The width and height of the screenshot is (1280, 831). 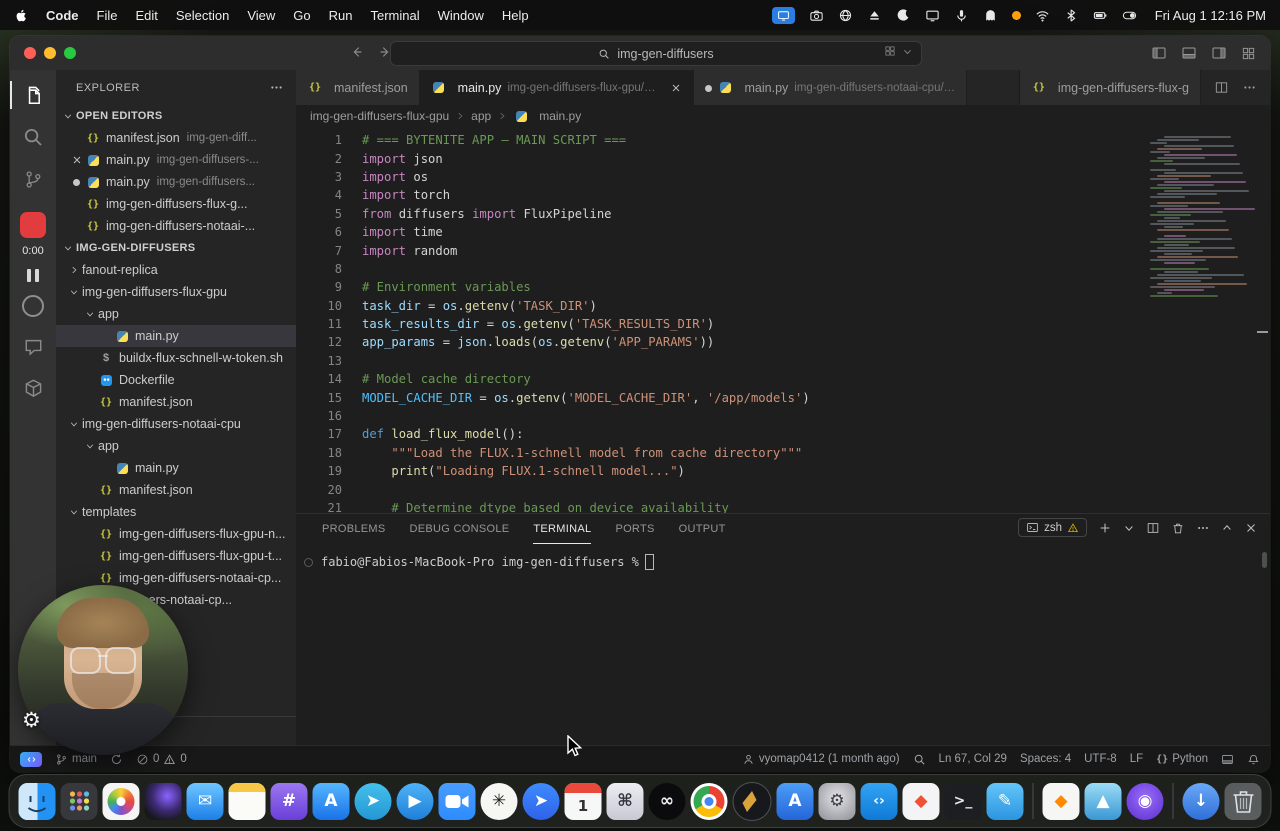 What do you see at coordinates (1182, 759) in the screenshot?
I see `language-mode: {} Python` at bounding box center [1182, 759].